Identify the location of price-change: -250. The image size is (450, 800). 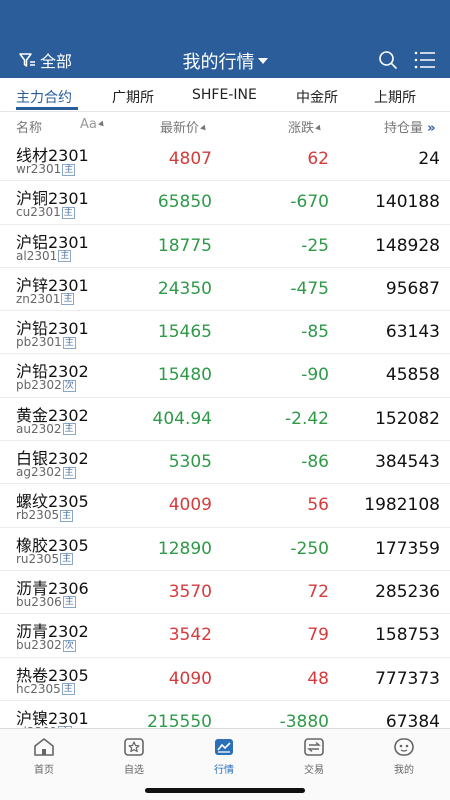
(309, 548).